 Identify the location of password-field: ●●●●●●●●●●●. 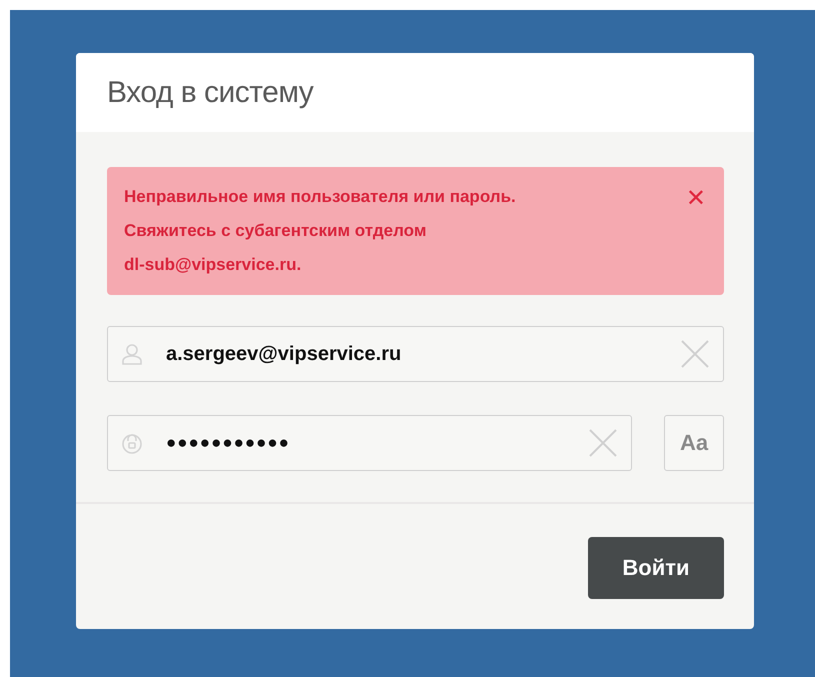
(369, 443).